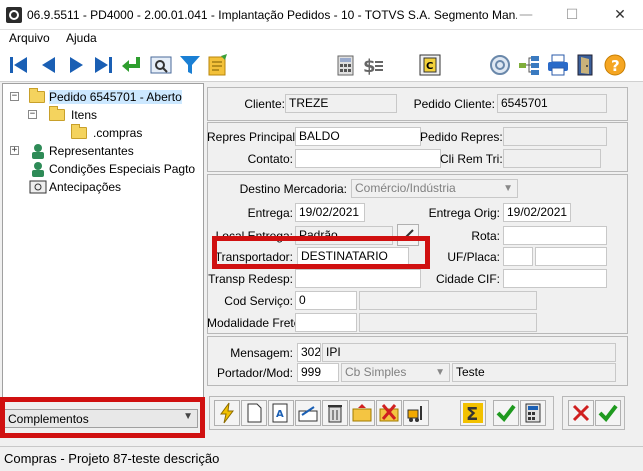 The height and width of the screenshot is (471, 643). I want to click on structure-icon, so click(529, 65).